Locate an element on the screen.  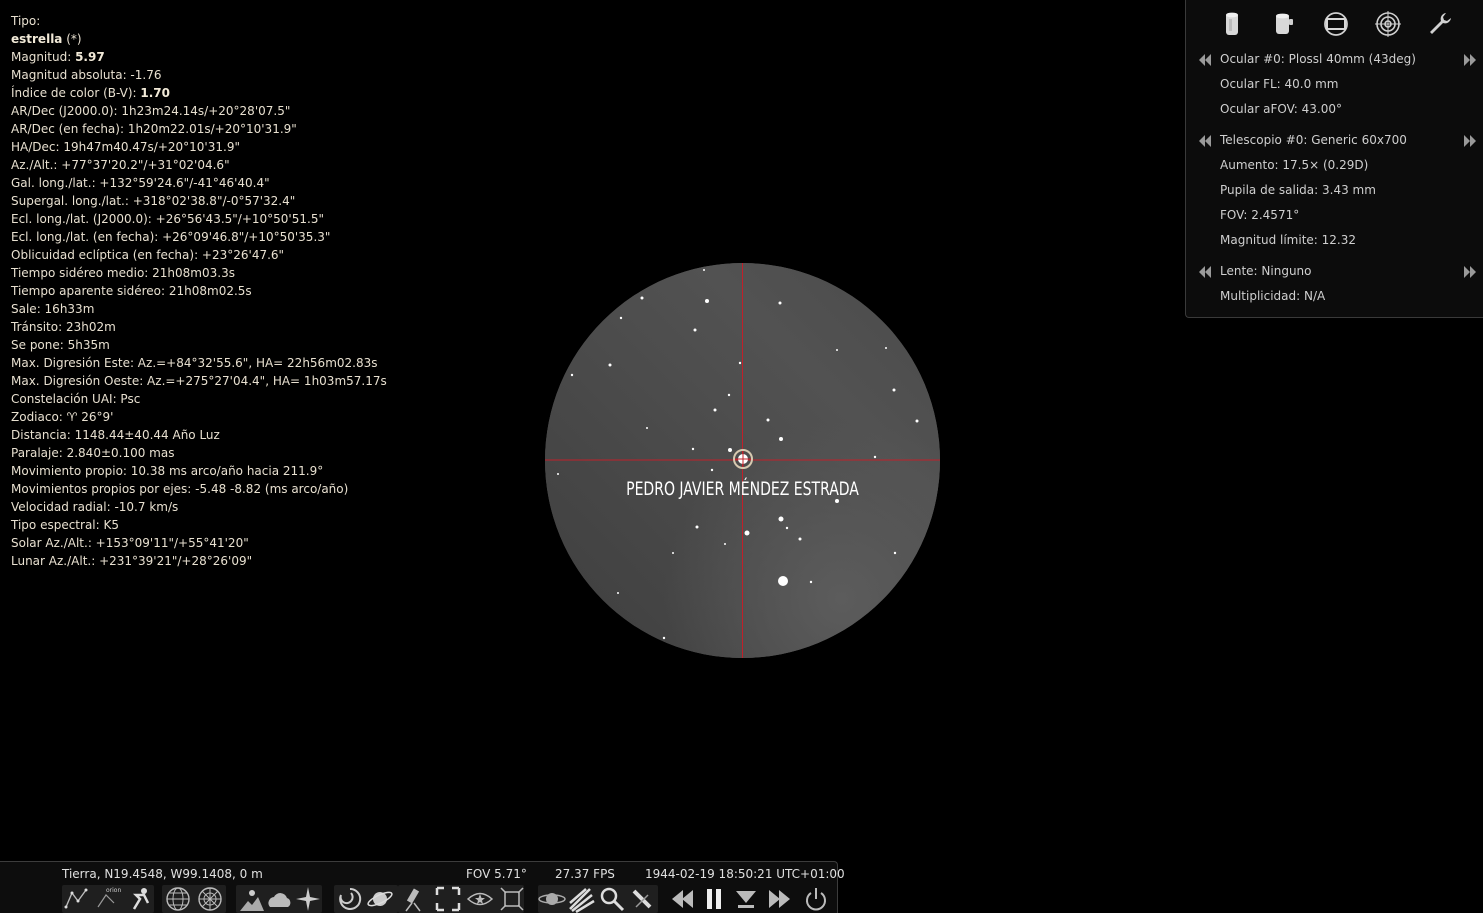
nebulae-icon is located at coordinates (350, 899).